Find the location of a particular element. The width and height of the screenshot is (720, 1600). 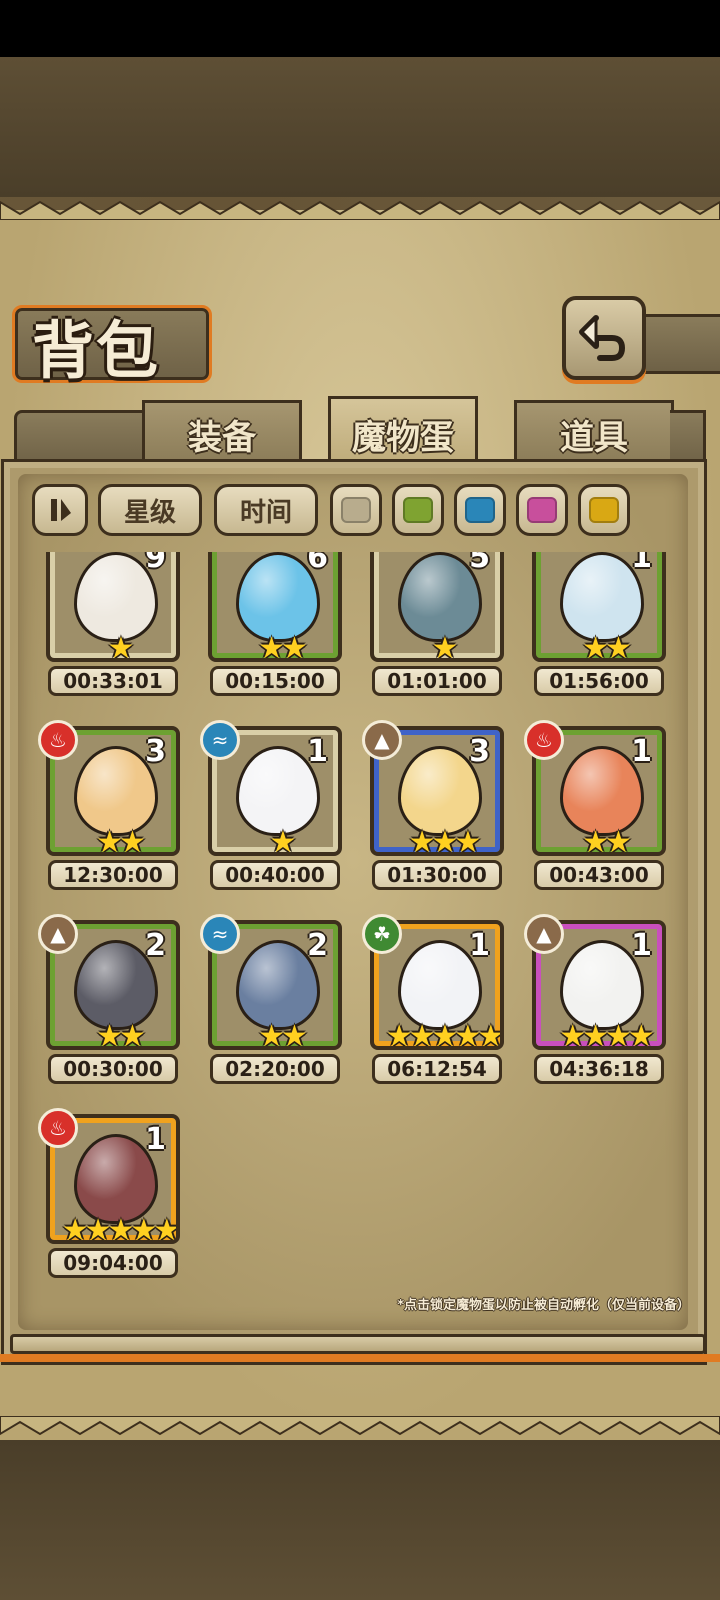

sort-by-time-button: 时间 is located at coordinates (266, 510).